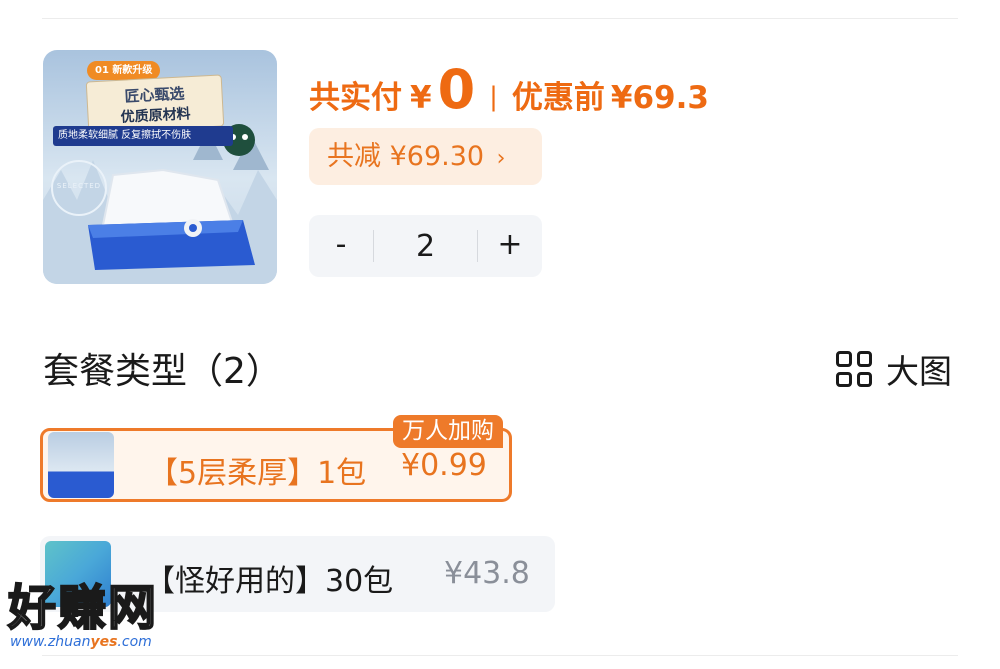  I want to click on grid-view-icon, so click(854, 369).